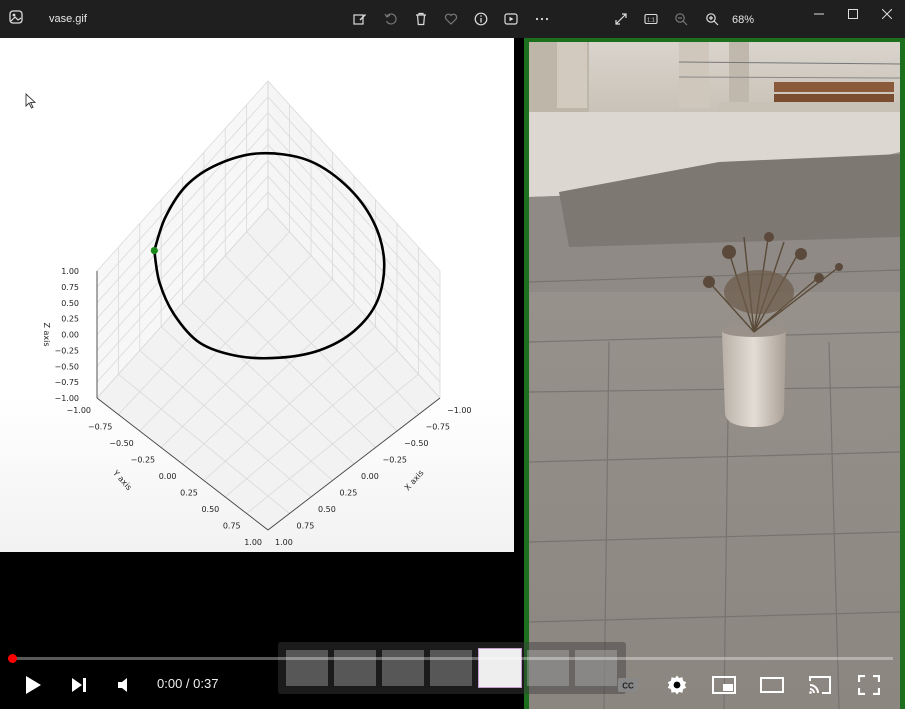  What do you see at coordinates (143, 460) in the screenshot?
I see `y-tick-label: −0.25` at bounding box center [143, 460].